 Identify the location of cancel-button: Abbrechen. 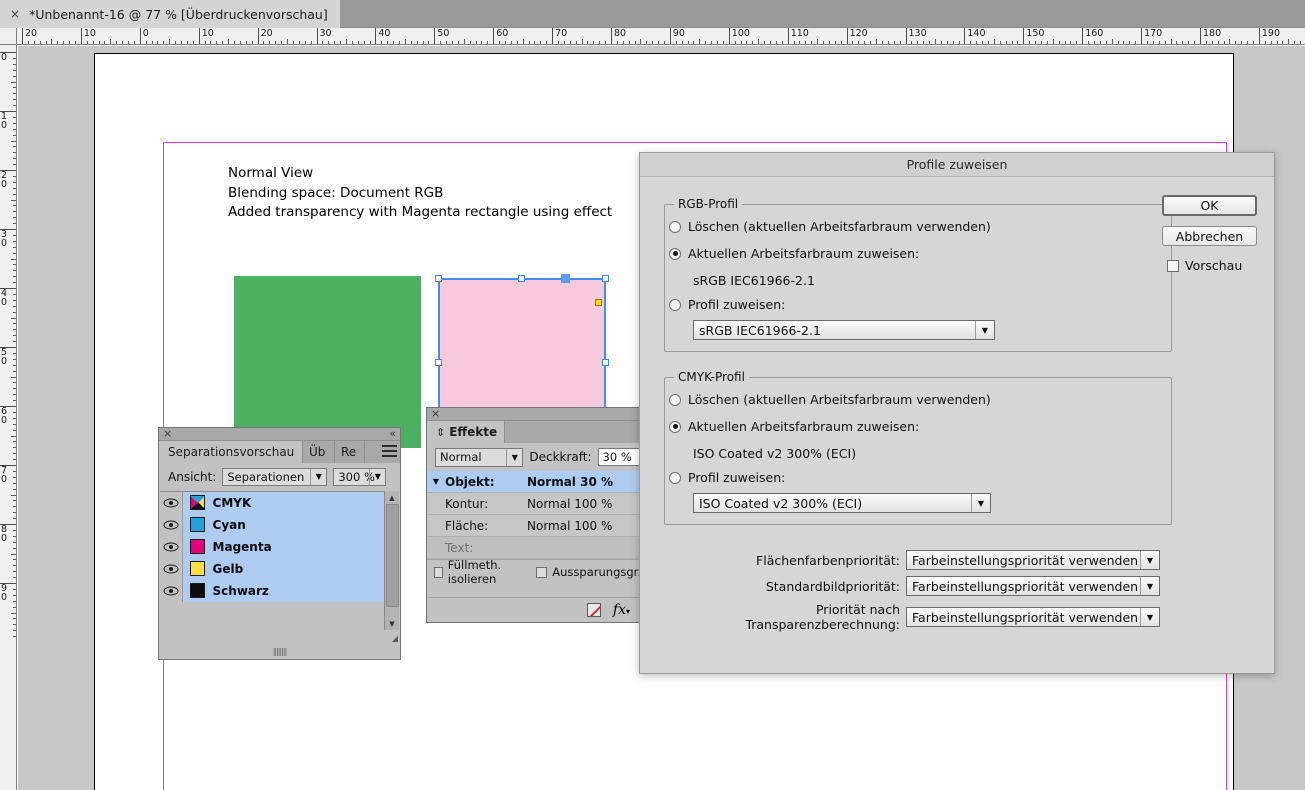
(1209, 236).